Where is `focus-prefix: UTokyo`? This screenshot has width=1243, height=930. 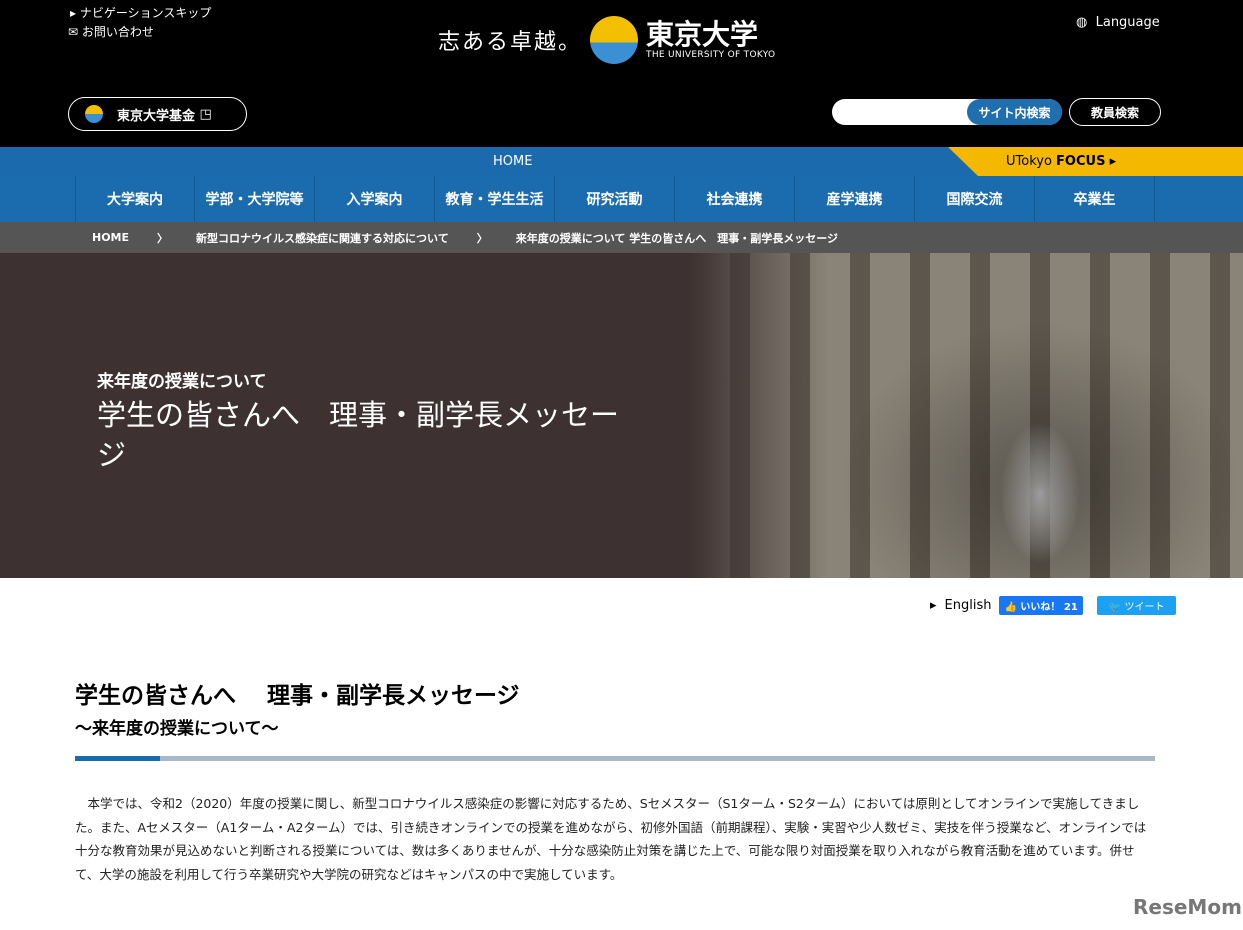 focus-prefix: UTokyo is located at coordinates (1031, 161).